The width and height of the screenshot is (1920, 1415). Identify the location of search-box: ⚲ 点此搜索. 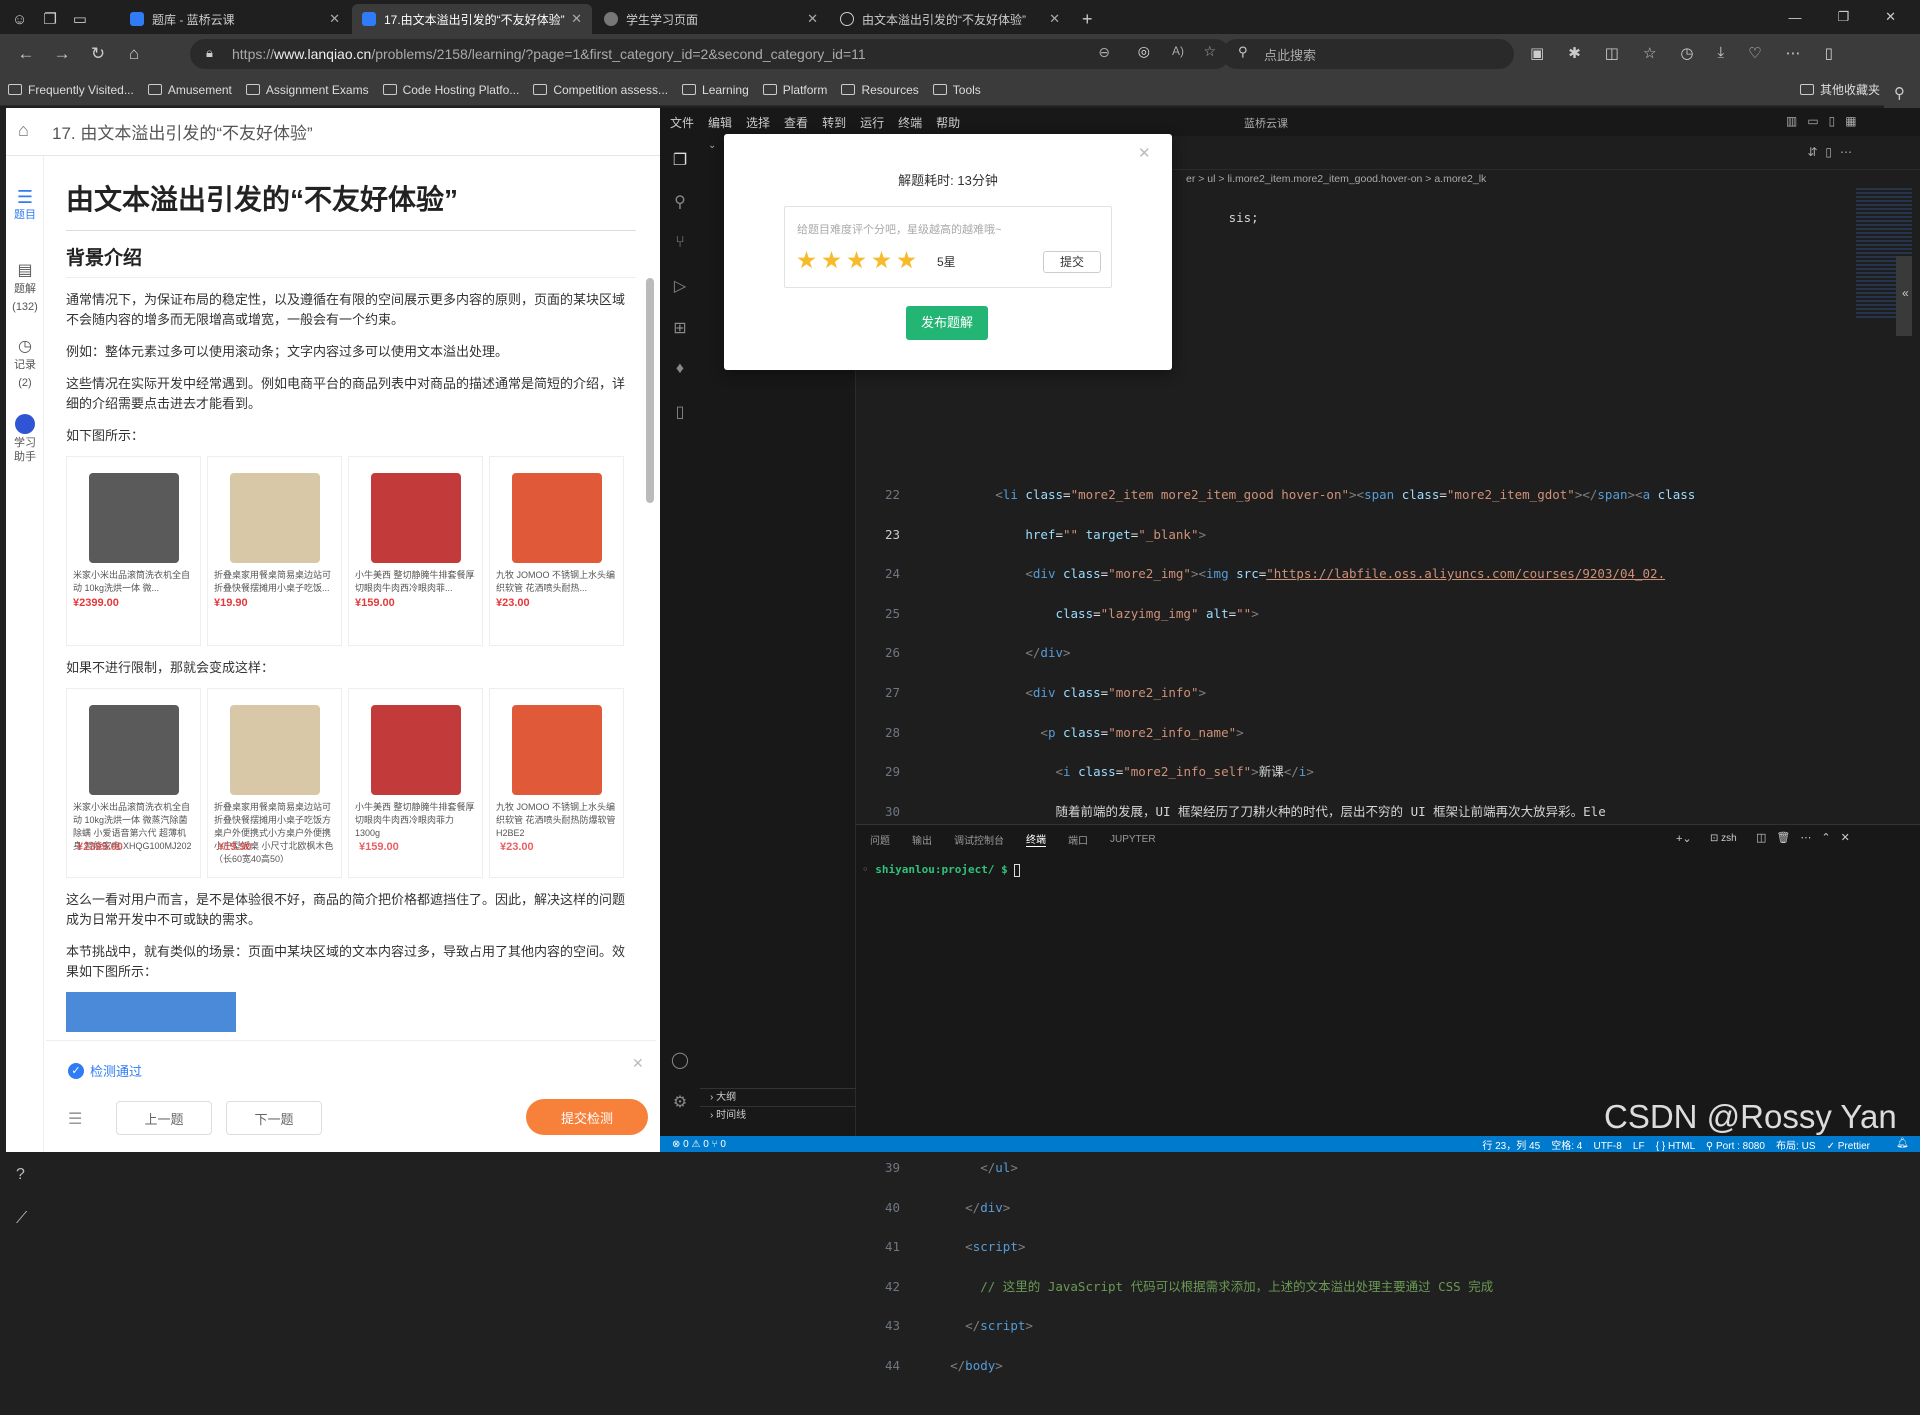
(1368, 54).